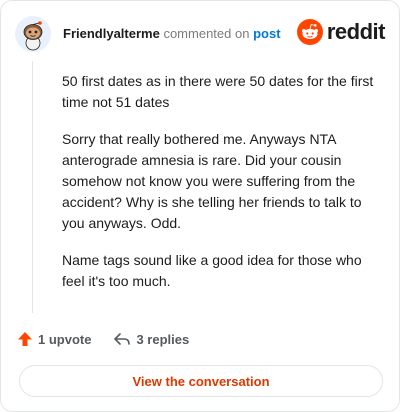 The width and height of the screenshot is (400, 412). I want to click on comment-byline: Friendlyalterme commented on post, so click(172, 34).